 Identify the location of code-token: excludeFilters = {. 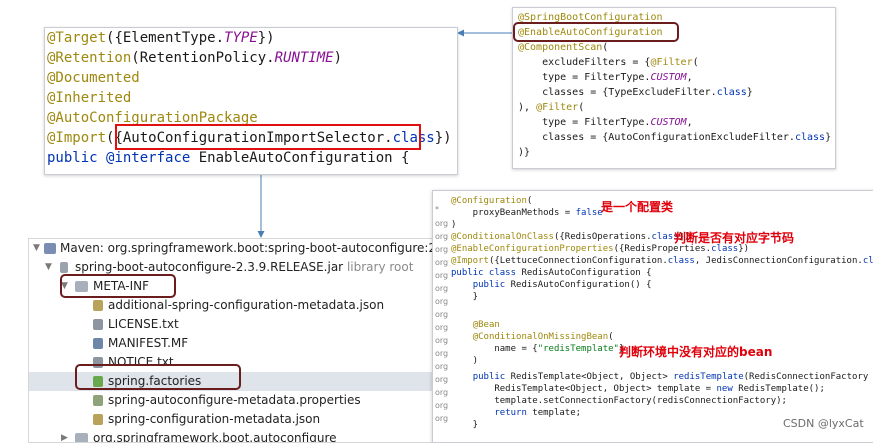
(584, 62).